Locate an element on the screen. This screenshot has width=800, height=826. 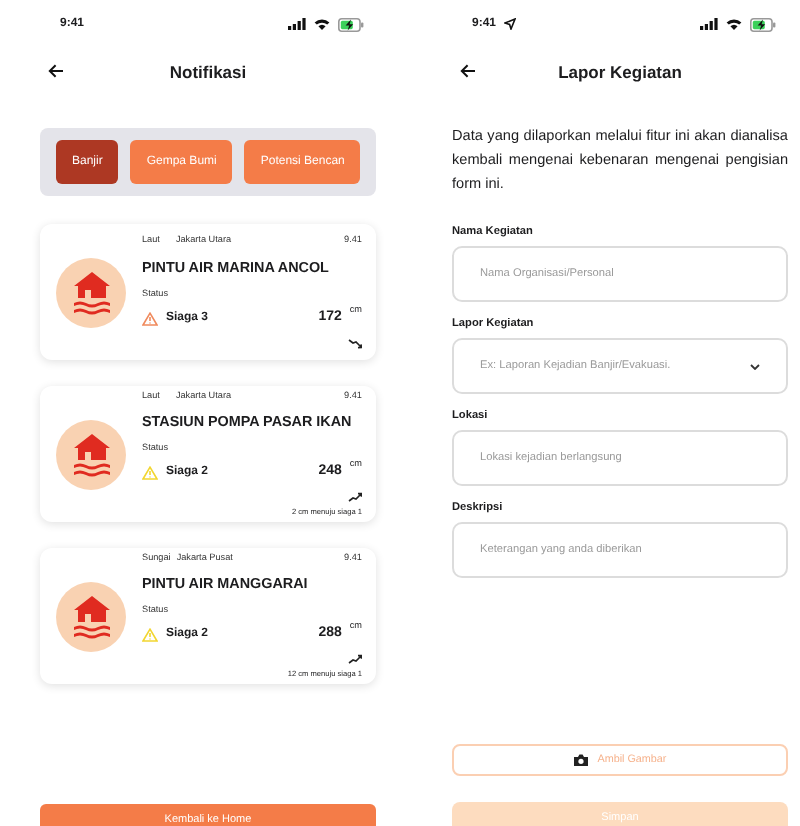
page-title: Notifikasi is located at coordinates (208, 72).